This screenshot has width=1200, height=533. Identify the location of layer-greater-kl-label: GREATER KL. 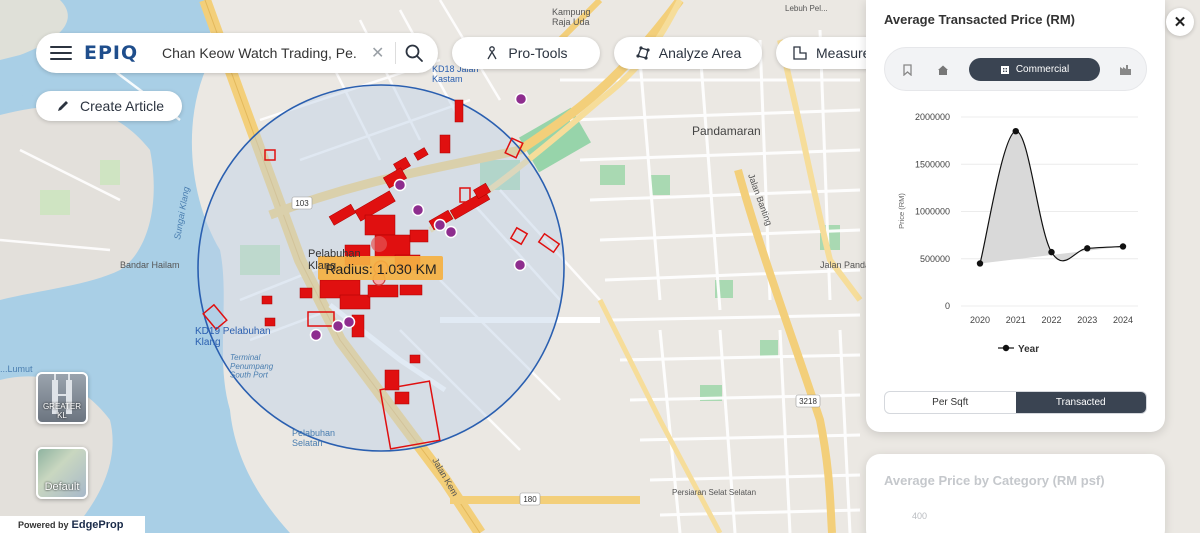
(62, 411).